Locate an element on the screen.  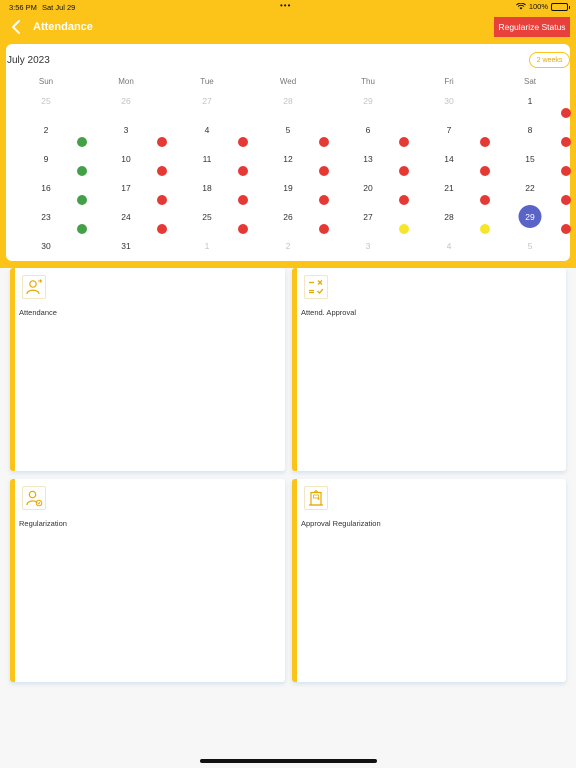
battery-icon is located at coordinates (560, 6).